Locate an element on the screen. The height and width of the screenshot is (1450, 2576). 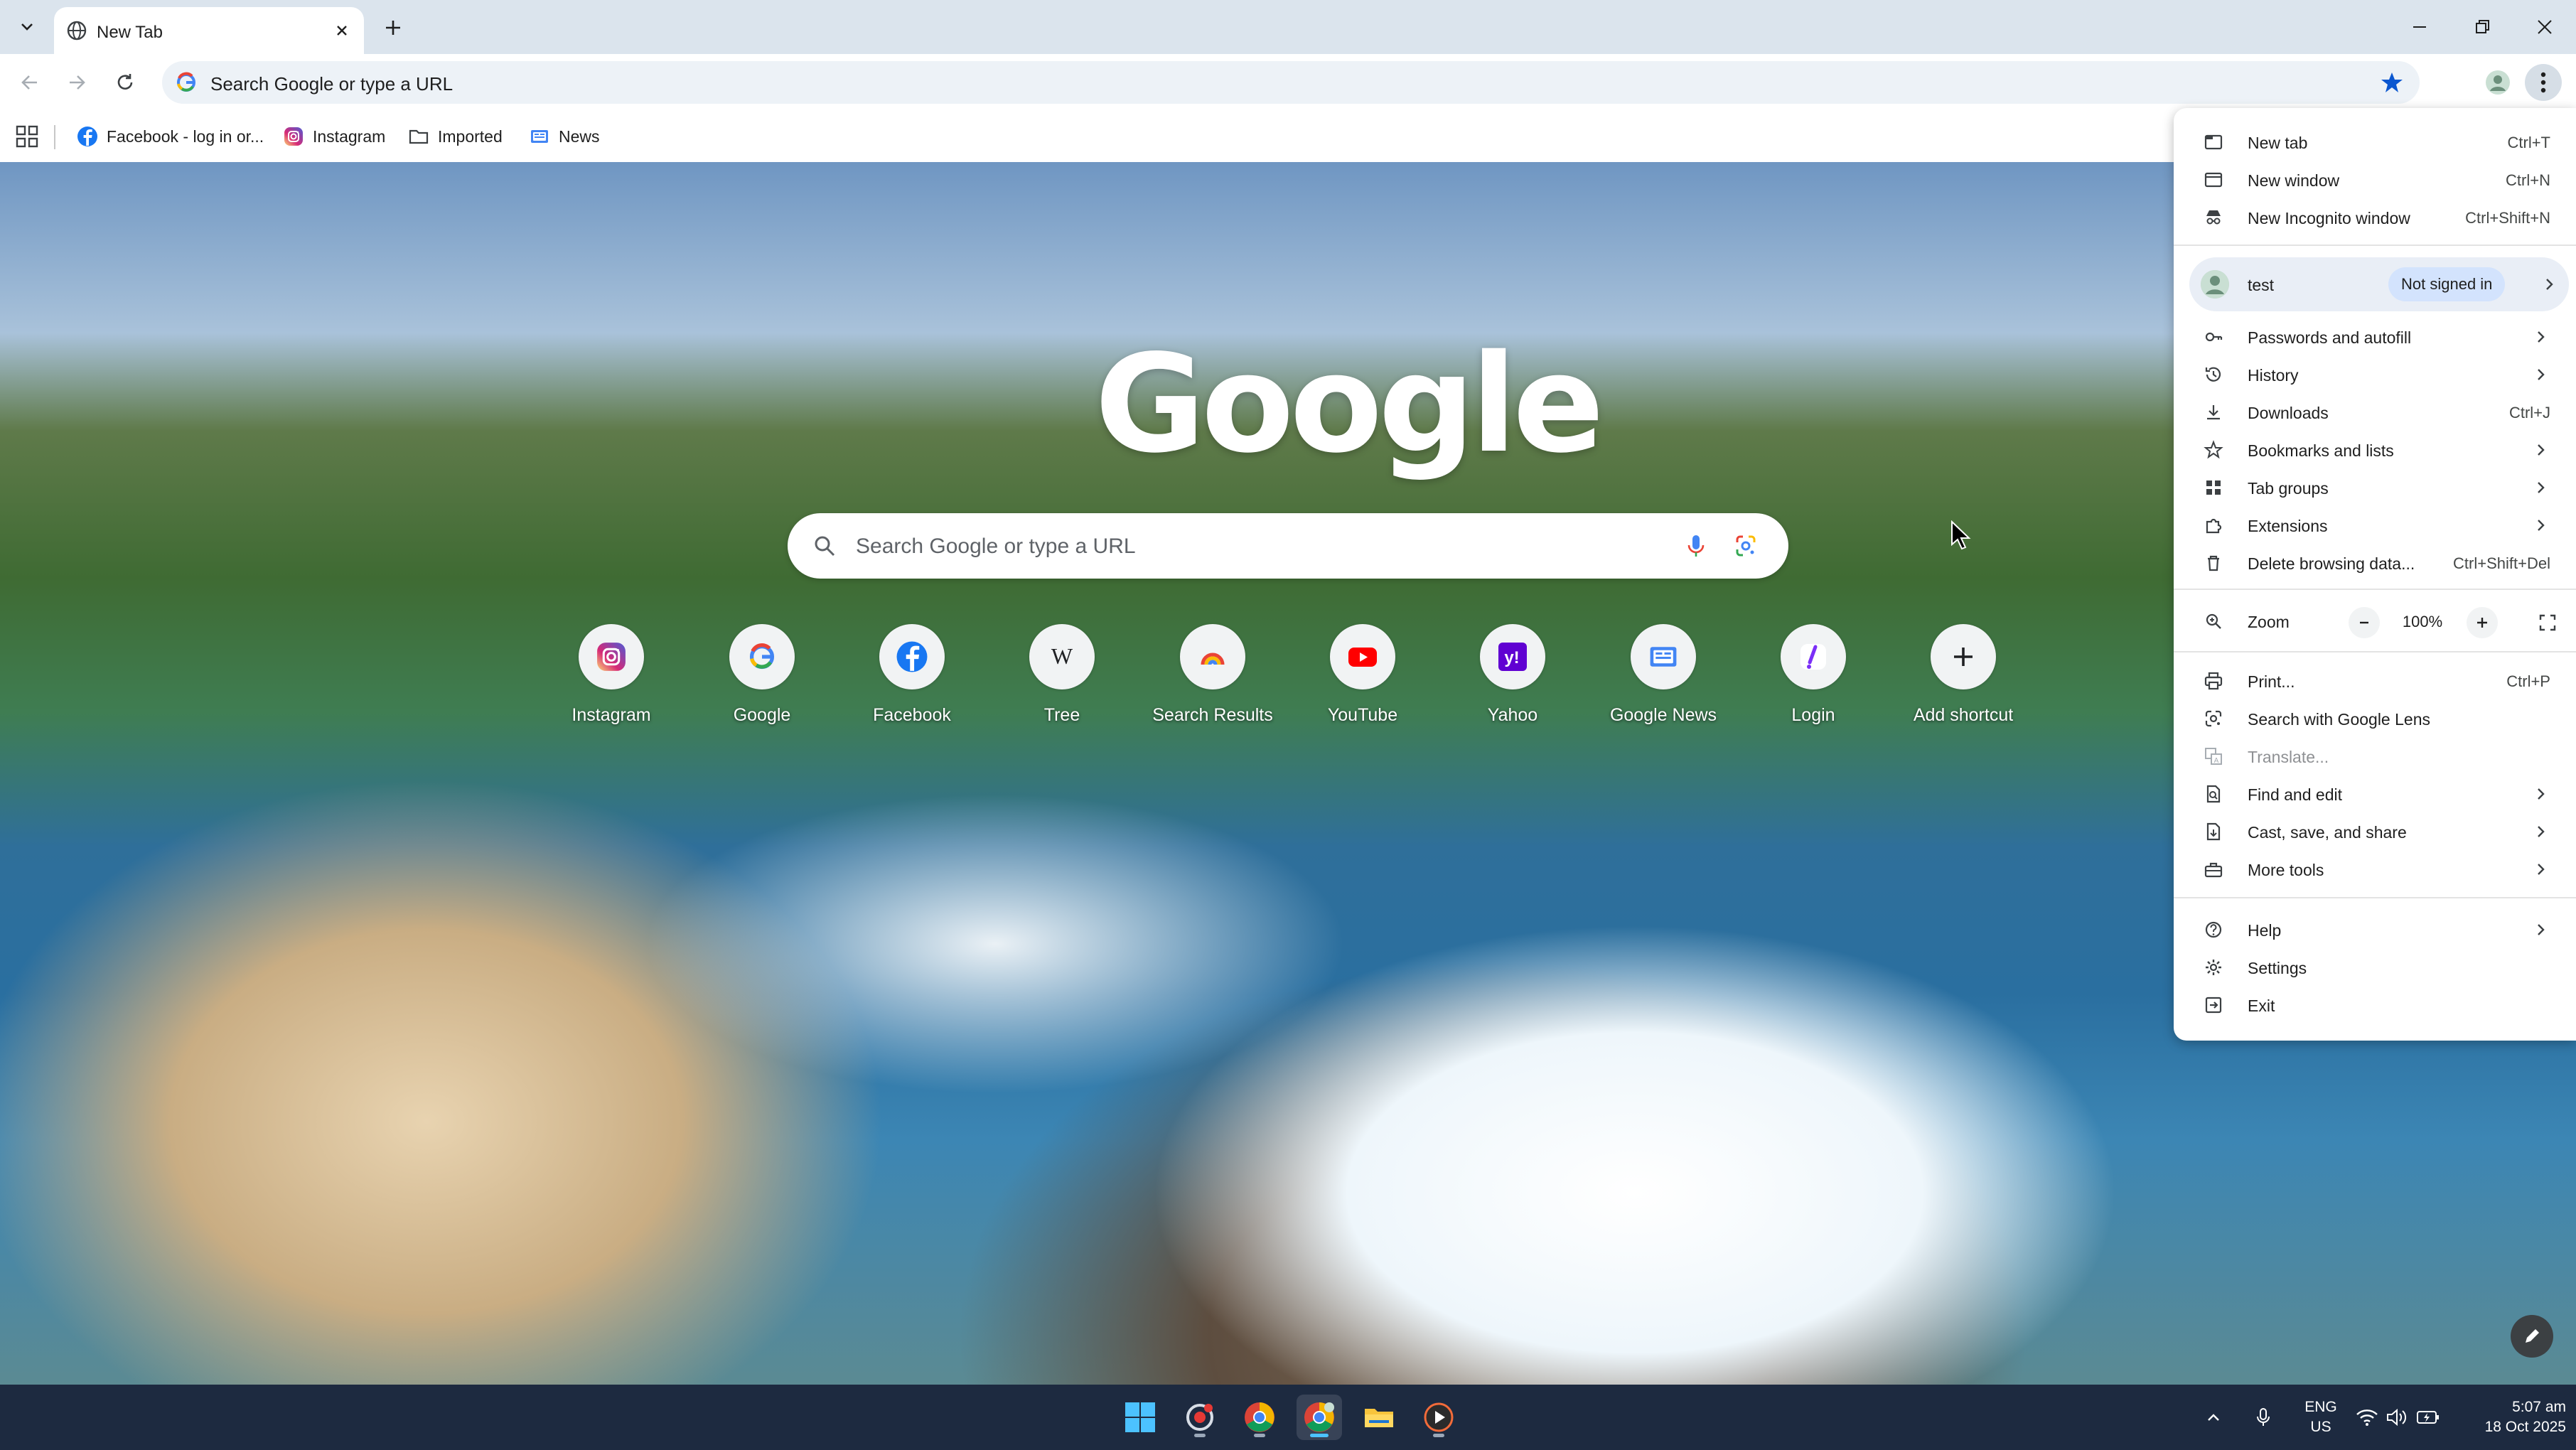
plus-icon is located at coordinates (393, 28).